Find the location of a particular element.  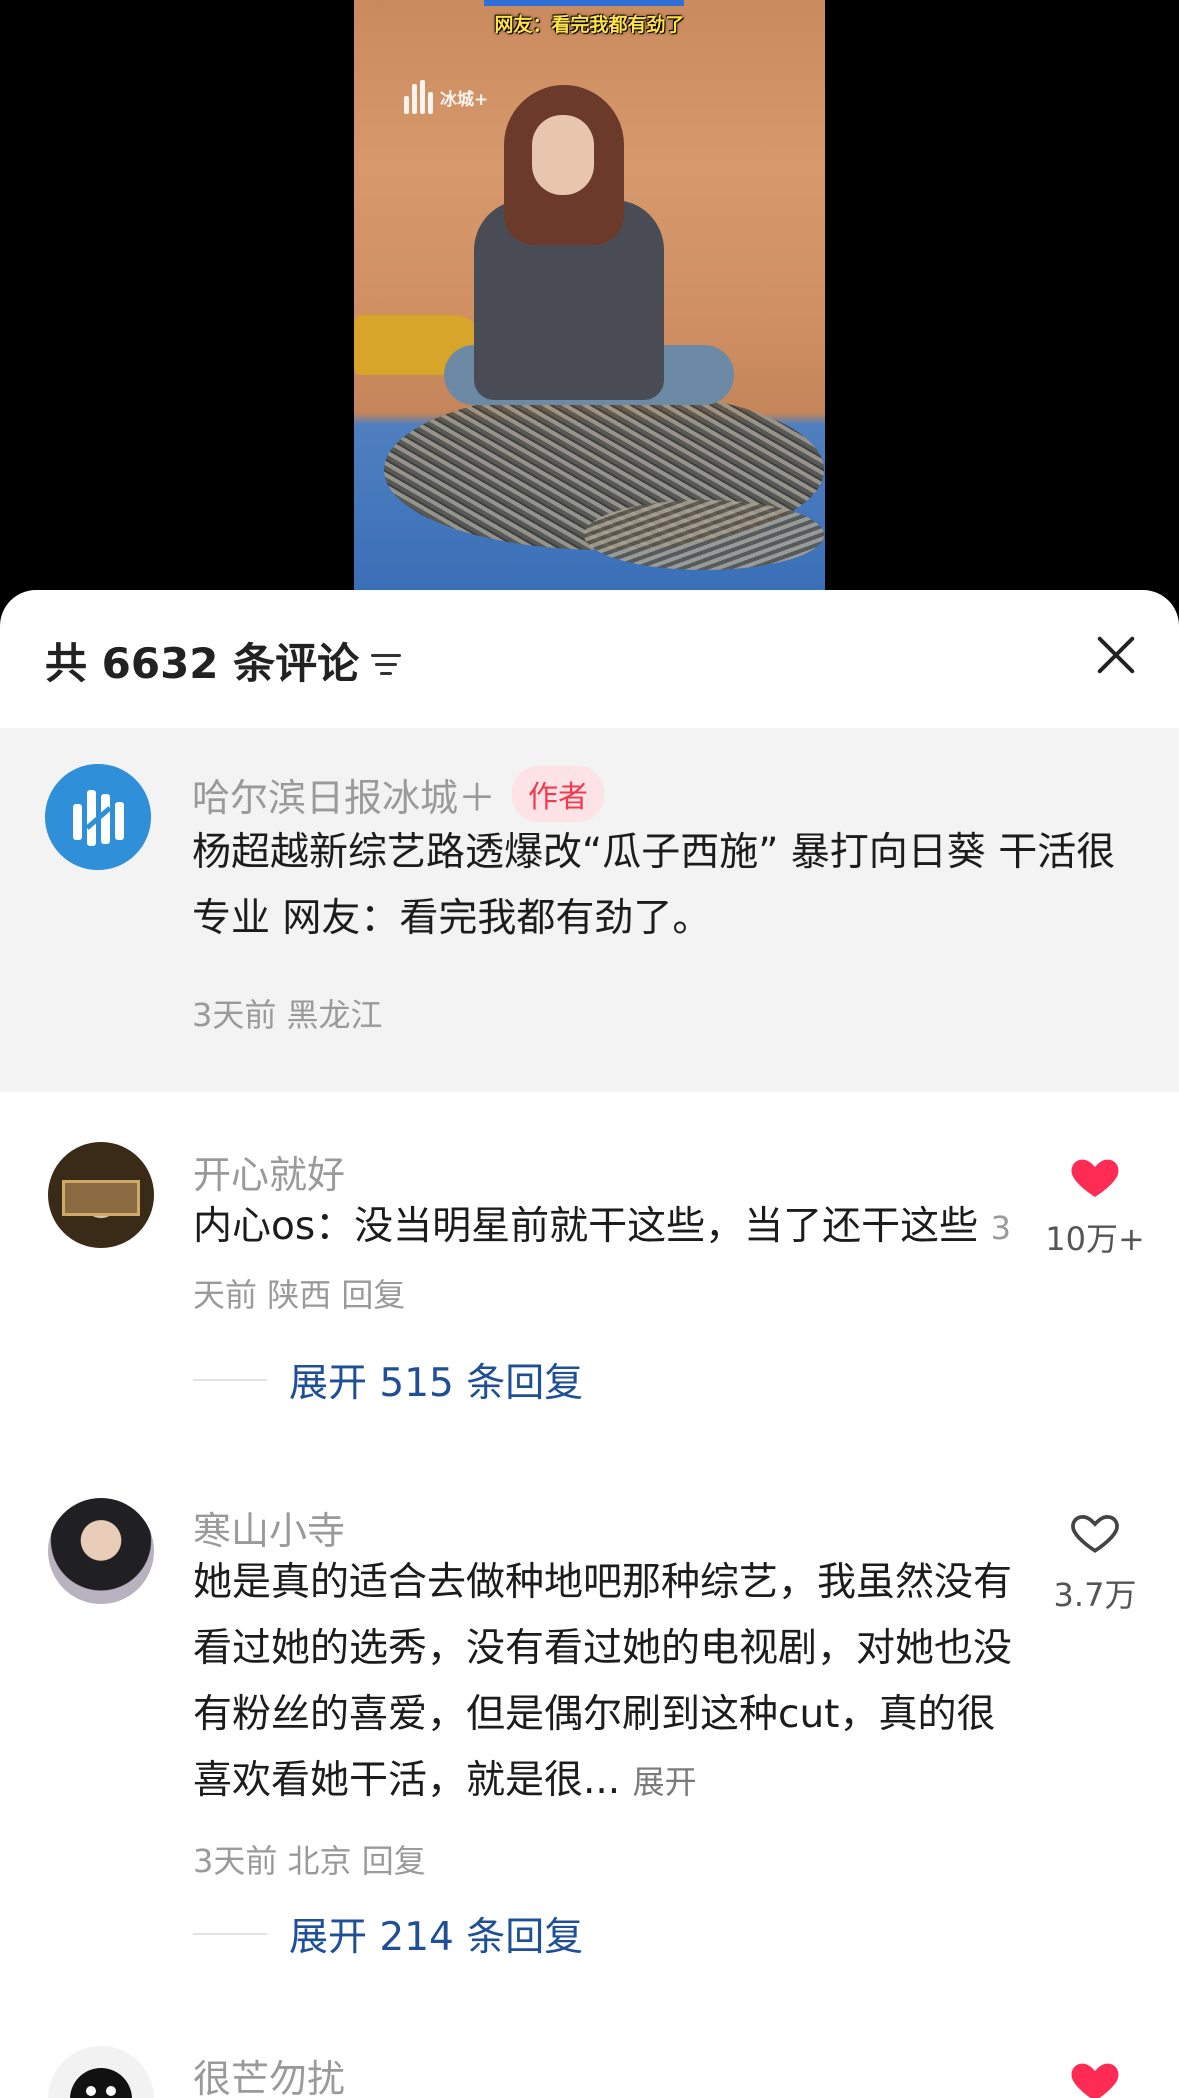

video-caption: 网友：看完我都有劲了 is located at coordinates (589, 25).